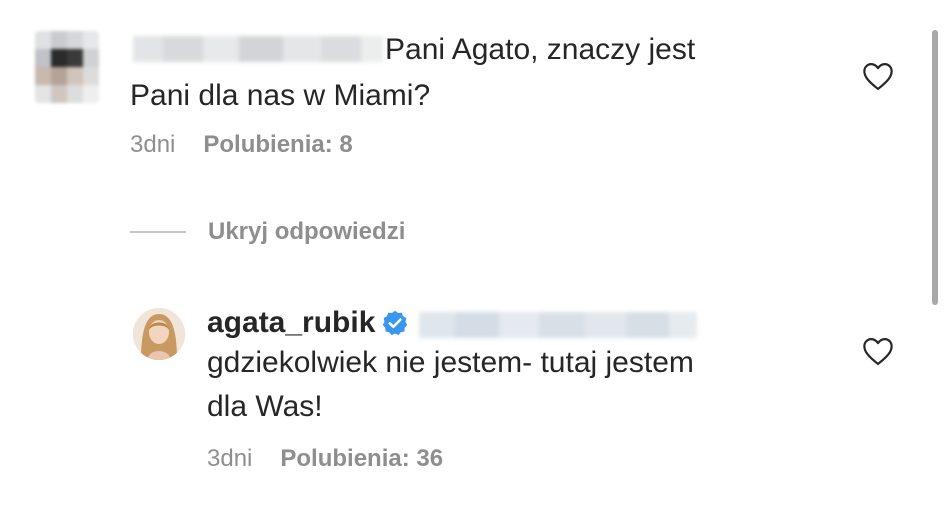 The image size is (946, 524). I want to click on reply-text-line-2: dla Was!, so click(265, 406).